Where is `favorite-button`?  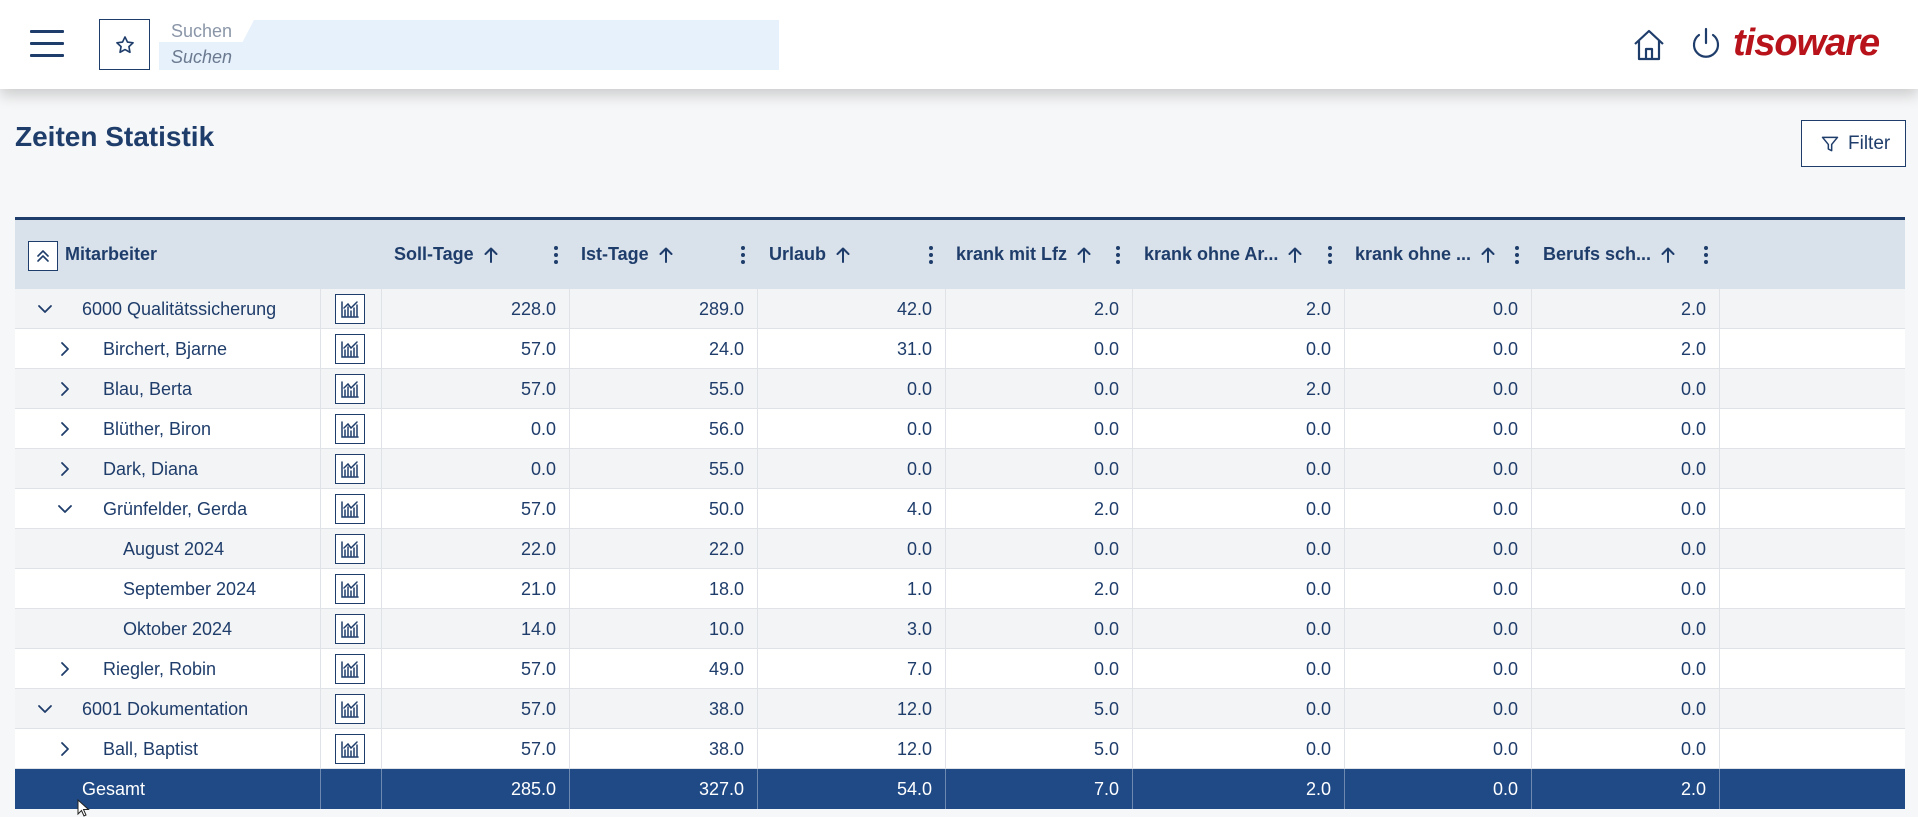
favorite-button is located at coordinates (124, 44).